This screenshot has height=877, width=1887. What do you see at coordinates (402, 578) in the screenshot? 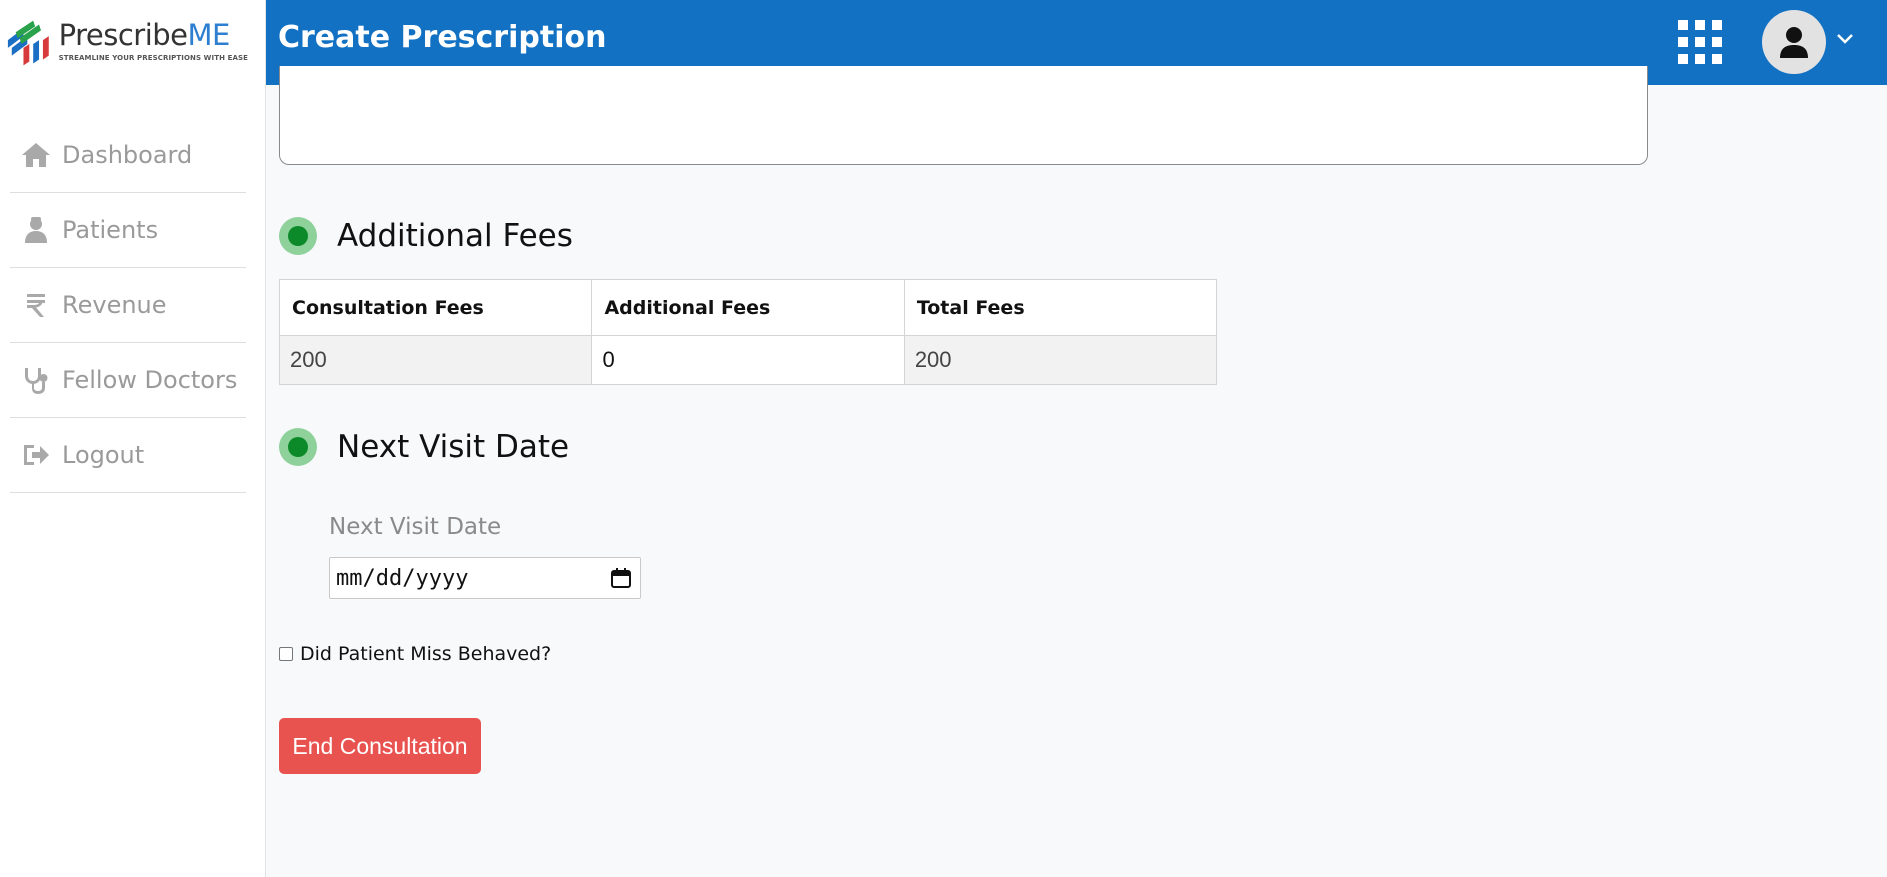
I see `date-placeholder: mm/dd/yyyy` at bounding box center [402, 578].